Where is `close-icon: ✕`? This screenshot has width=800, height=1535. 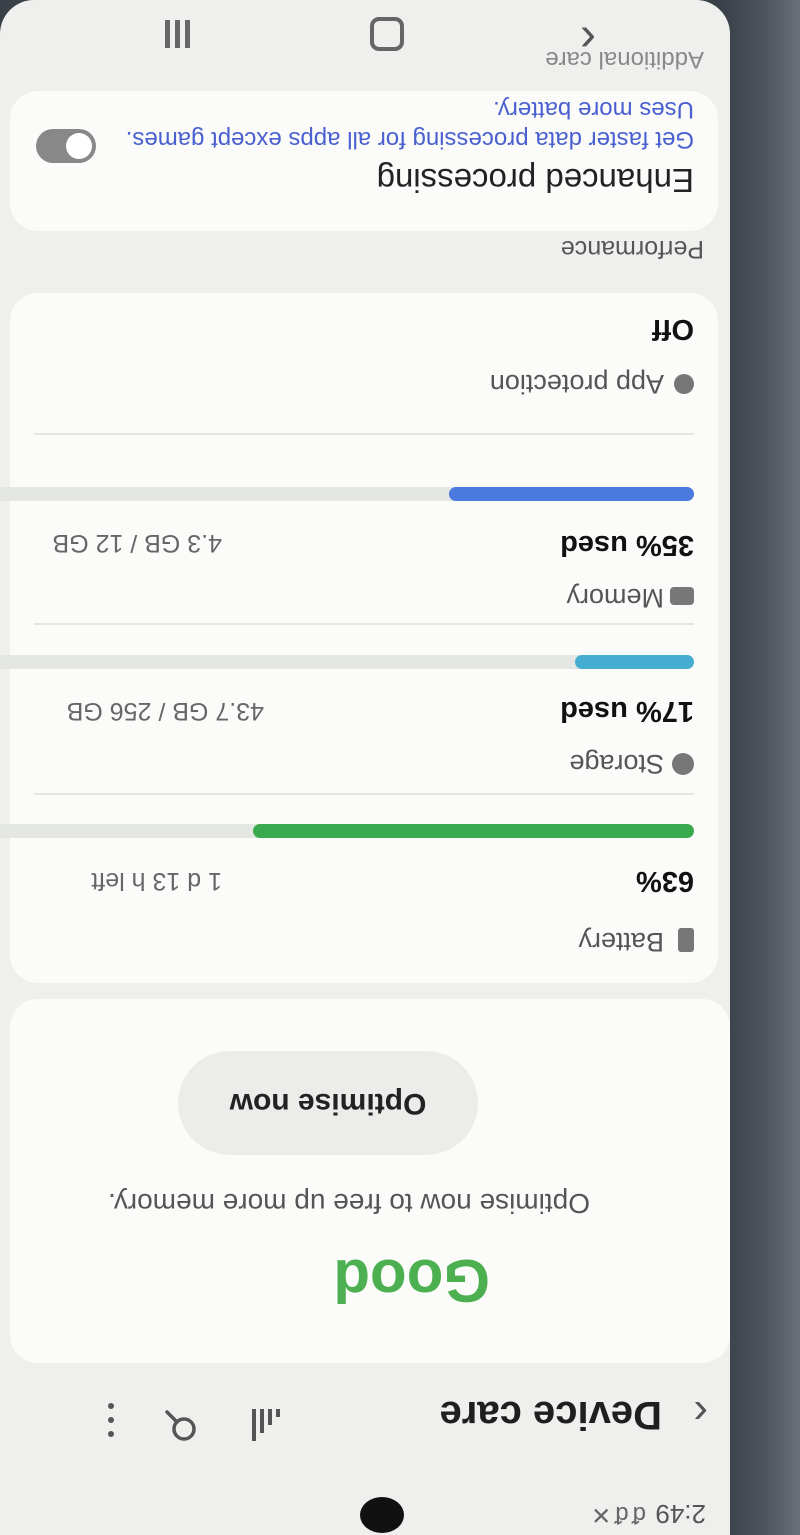 close-icon: ✕ is located at coordinates (599, 1514).